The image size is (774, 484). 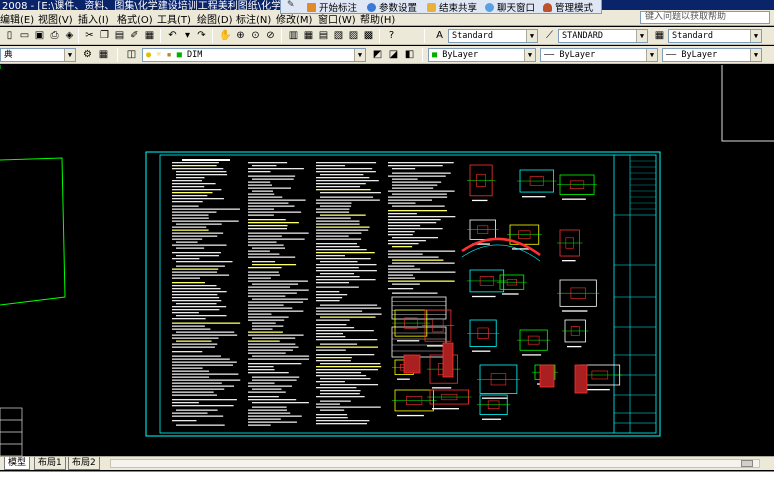 What do you see at coordinates (293, 35) in the screenshot?
I see `properties-icon: ▥` at bounding box center [293, 35].